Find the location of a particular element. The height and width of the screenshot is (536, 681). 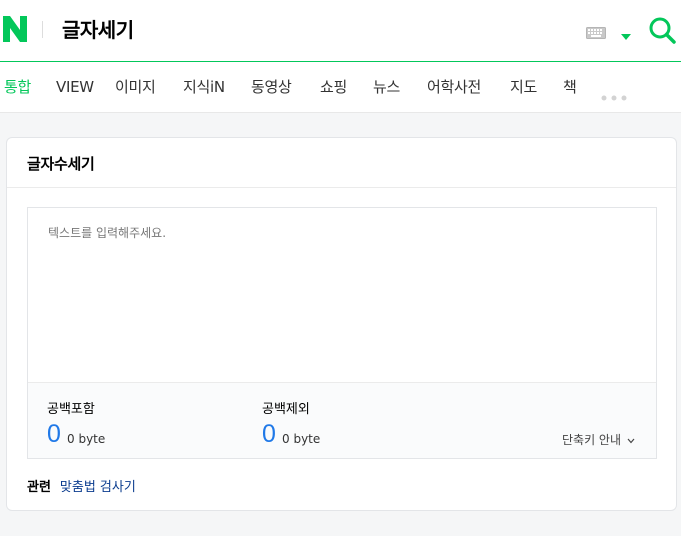

card-title: 글자수세기 is located at coordinates (61, 164).